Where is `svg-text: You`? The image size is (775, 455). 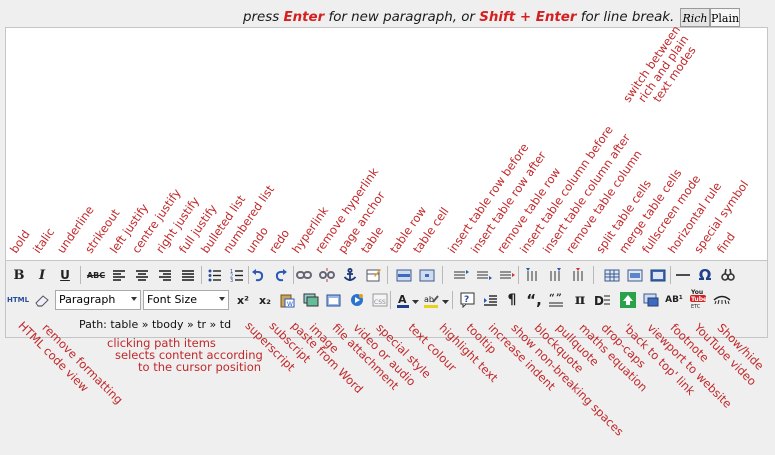 svg-text: You is located at coordinates (696, 292).